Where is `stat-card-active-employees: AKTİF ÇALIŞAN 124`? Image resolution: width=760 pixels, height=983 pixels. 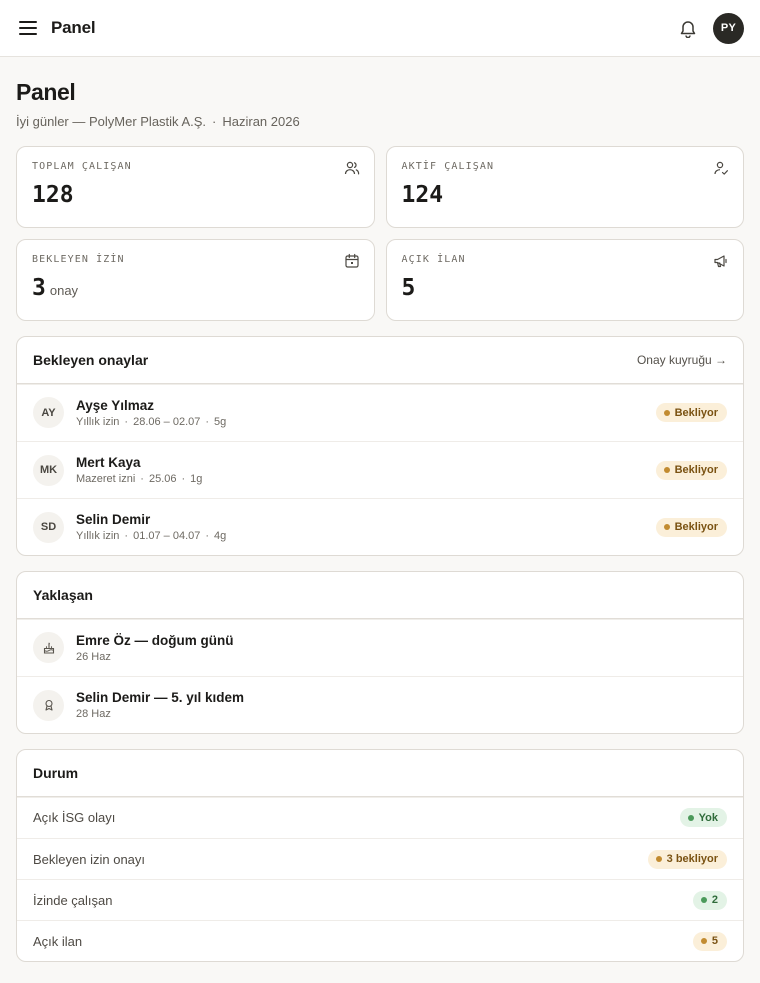 stat-card-active-employees: AKTİF ÇALIŞAN 124 is located at coordinates (564, 187).